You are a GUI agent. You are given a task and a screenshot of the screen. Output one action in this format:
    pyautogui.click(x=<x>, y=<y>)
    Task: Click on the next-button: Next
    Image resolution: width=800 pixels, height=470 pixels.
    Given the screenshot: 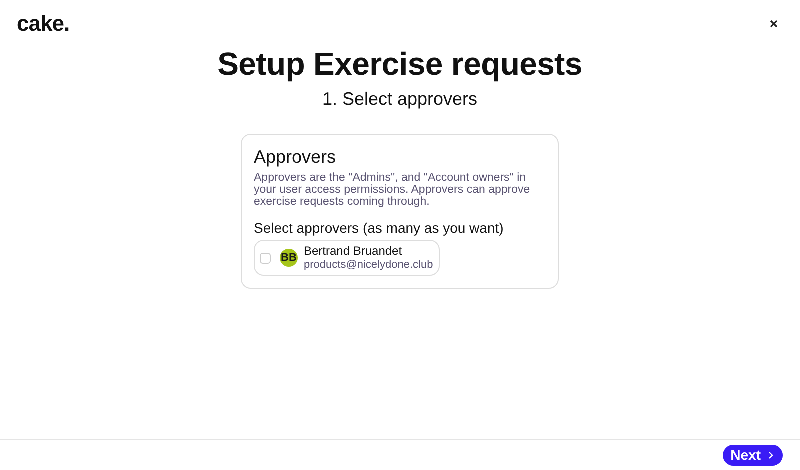 What is the action you would take?
    pyautogui.click(x=752, y=455)
    